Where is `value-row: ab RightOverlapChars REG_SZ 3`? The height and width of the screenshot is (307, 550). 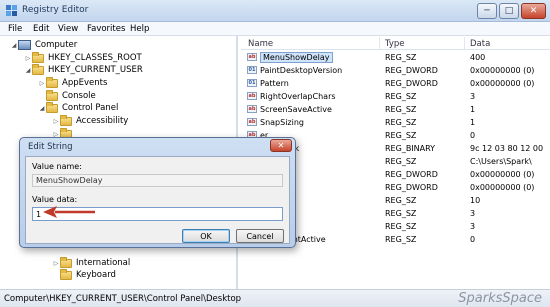
value-row: ab RightOverlapChars REG_SZ 3 is located at coordinates (395, 97).